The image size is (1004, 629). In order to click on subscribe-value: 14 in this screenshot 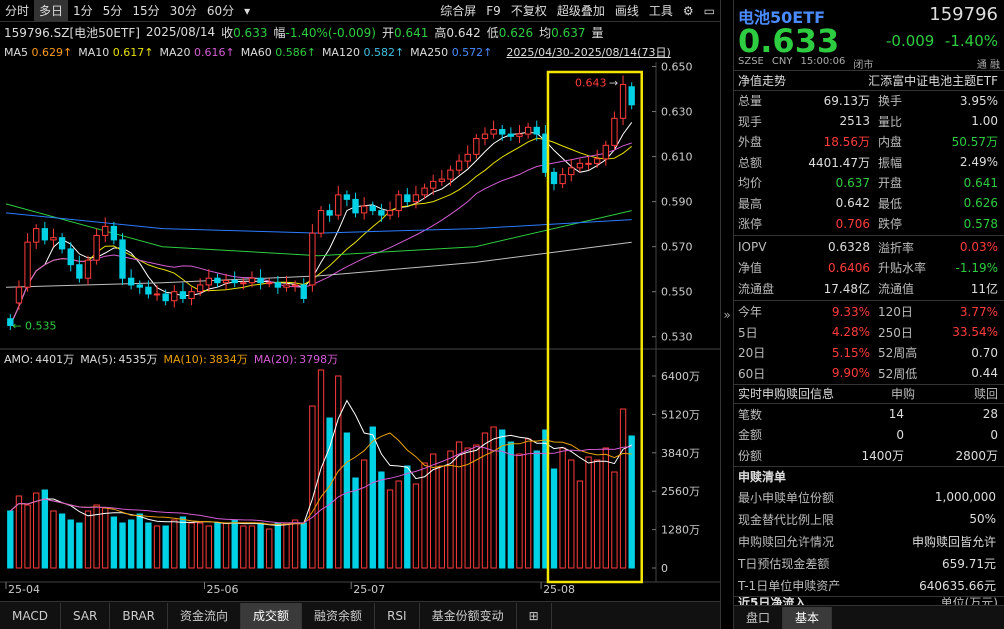, I will do `click(896, 414)`.